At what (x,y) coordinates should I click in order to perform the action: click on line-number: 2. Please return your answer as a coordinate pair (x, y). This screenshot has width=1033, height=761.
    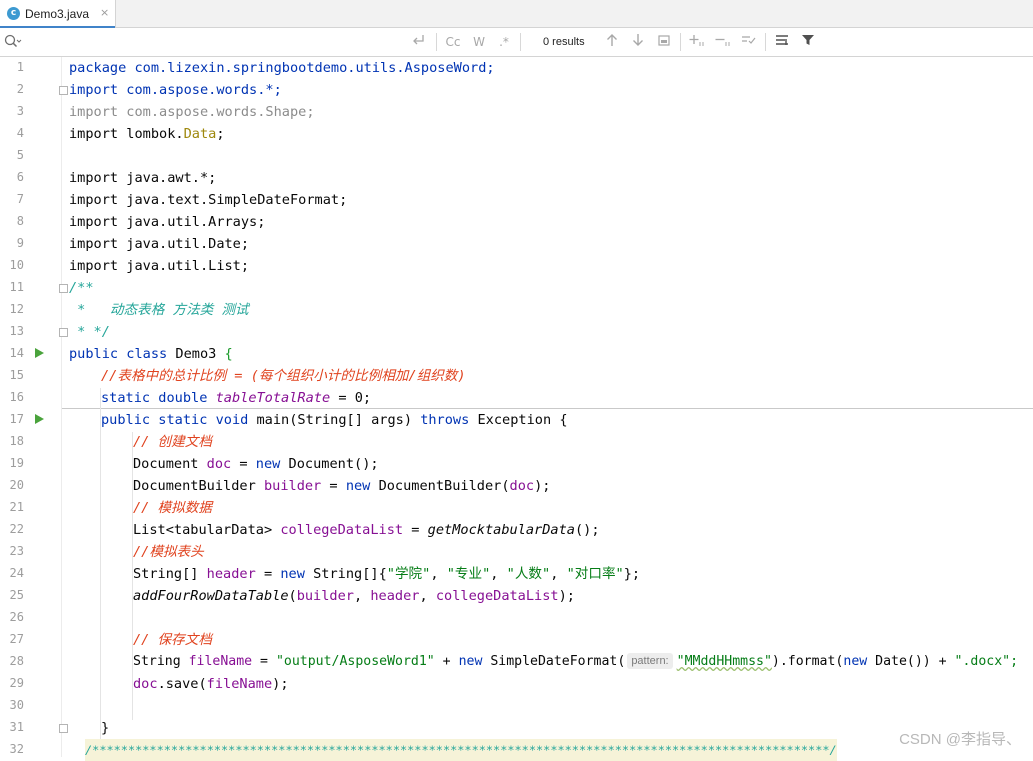
    Looking at the image, I should click on (20, 89).